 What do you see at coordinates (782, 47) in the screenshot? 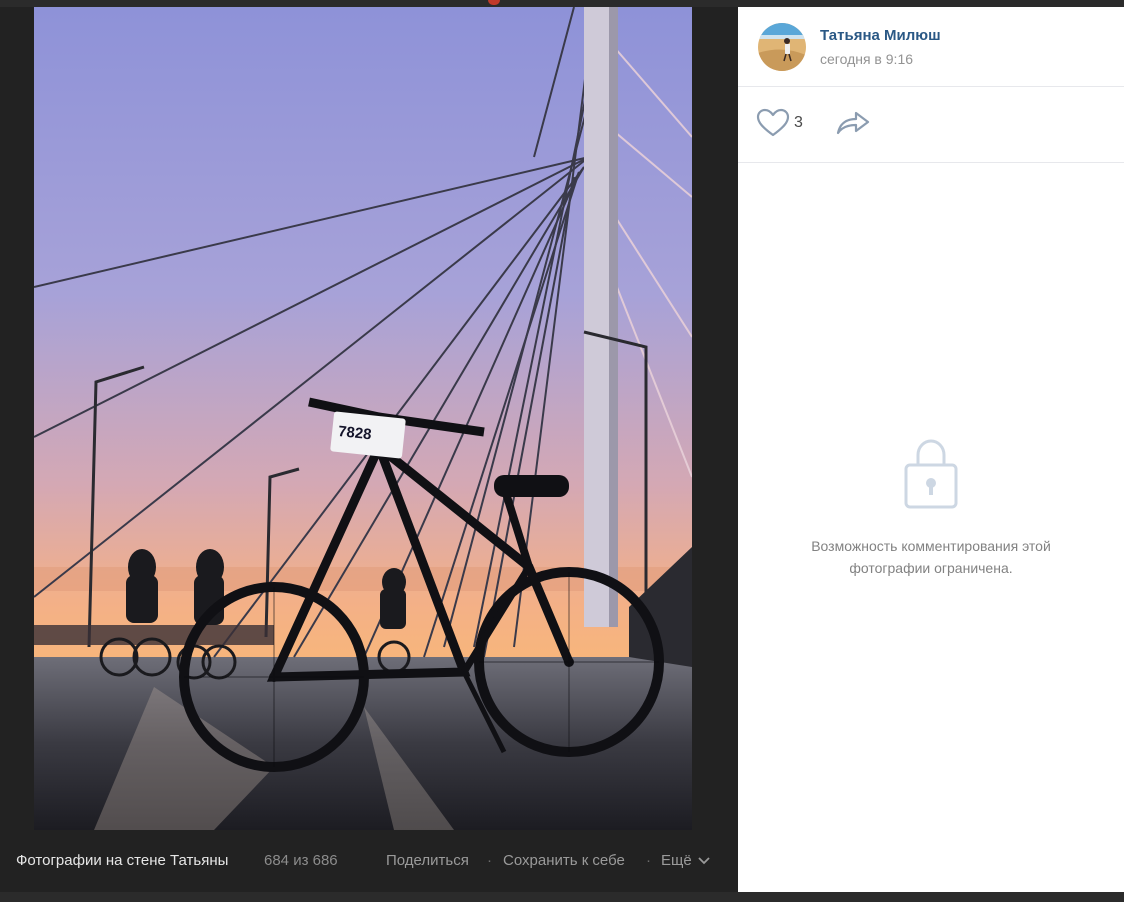
I see `avatar` at bounding box center [782, 47].